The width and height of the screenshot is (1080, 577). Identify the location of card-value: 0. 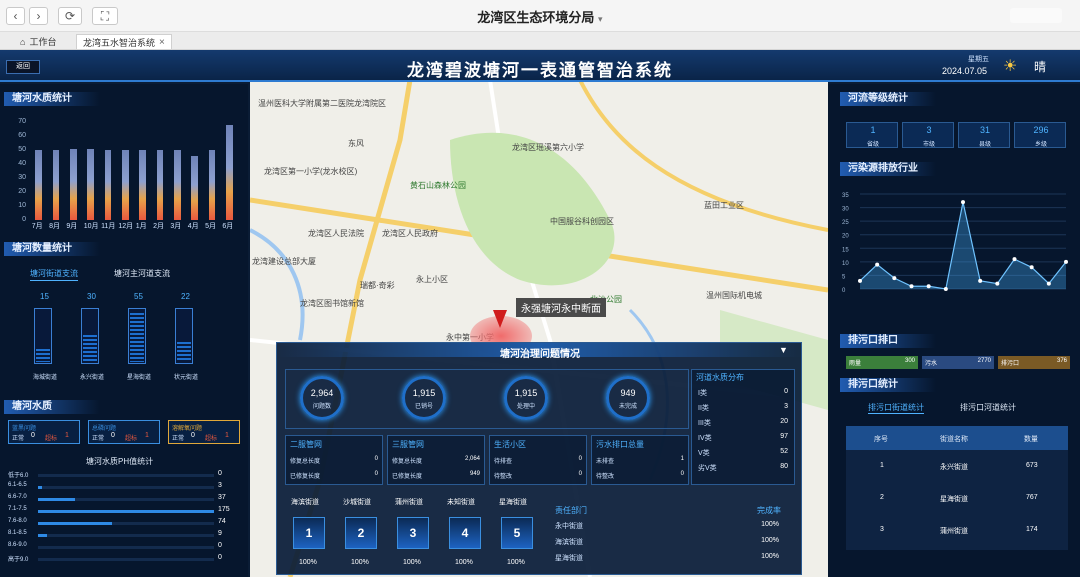
(580, 474).